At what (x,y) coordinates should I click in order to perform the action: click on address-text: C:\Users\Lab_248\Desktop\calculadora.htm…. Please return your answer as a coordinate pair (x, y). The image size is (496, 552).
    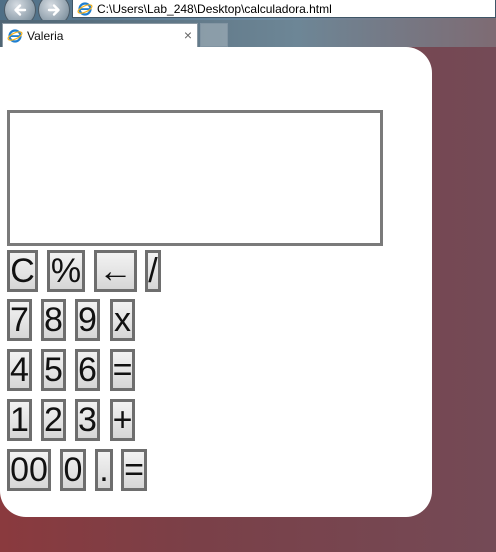
    Looking at the image, I should click on (214, 8).